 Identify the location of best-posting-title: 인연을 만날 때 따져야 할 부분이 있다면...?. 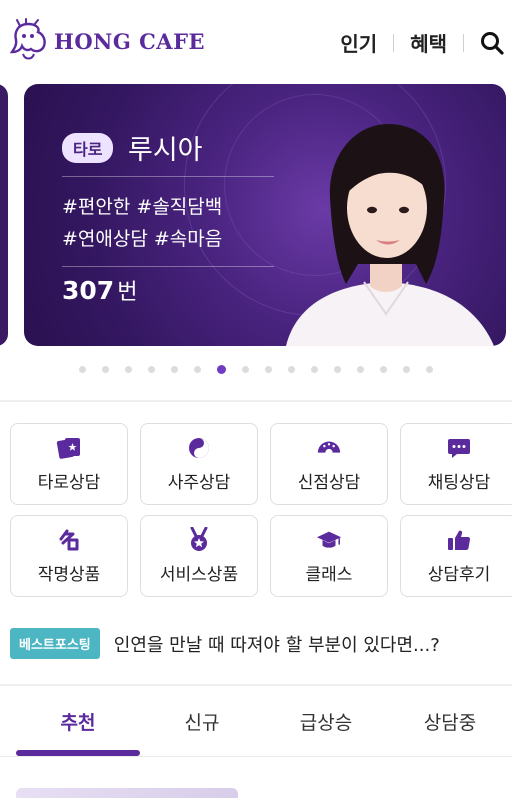
(277, 644).